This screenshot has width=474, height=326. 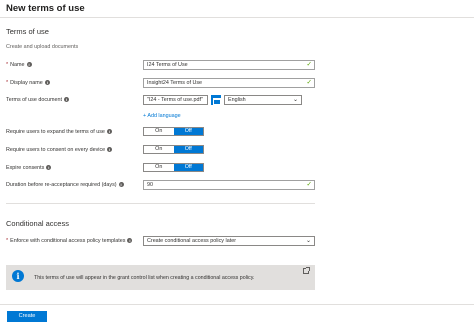 I want to click on expire-toggle: On Off, so click(x=173, y=167).